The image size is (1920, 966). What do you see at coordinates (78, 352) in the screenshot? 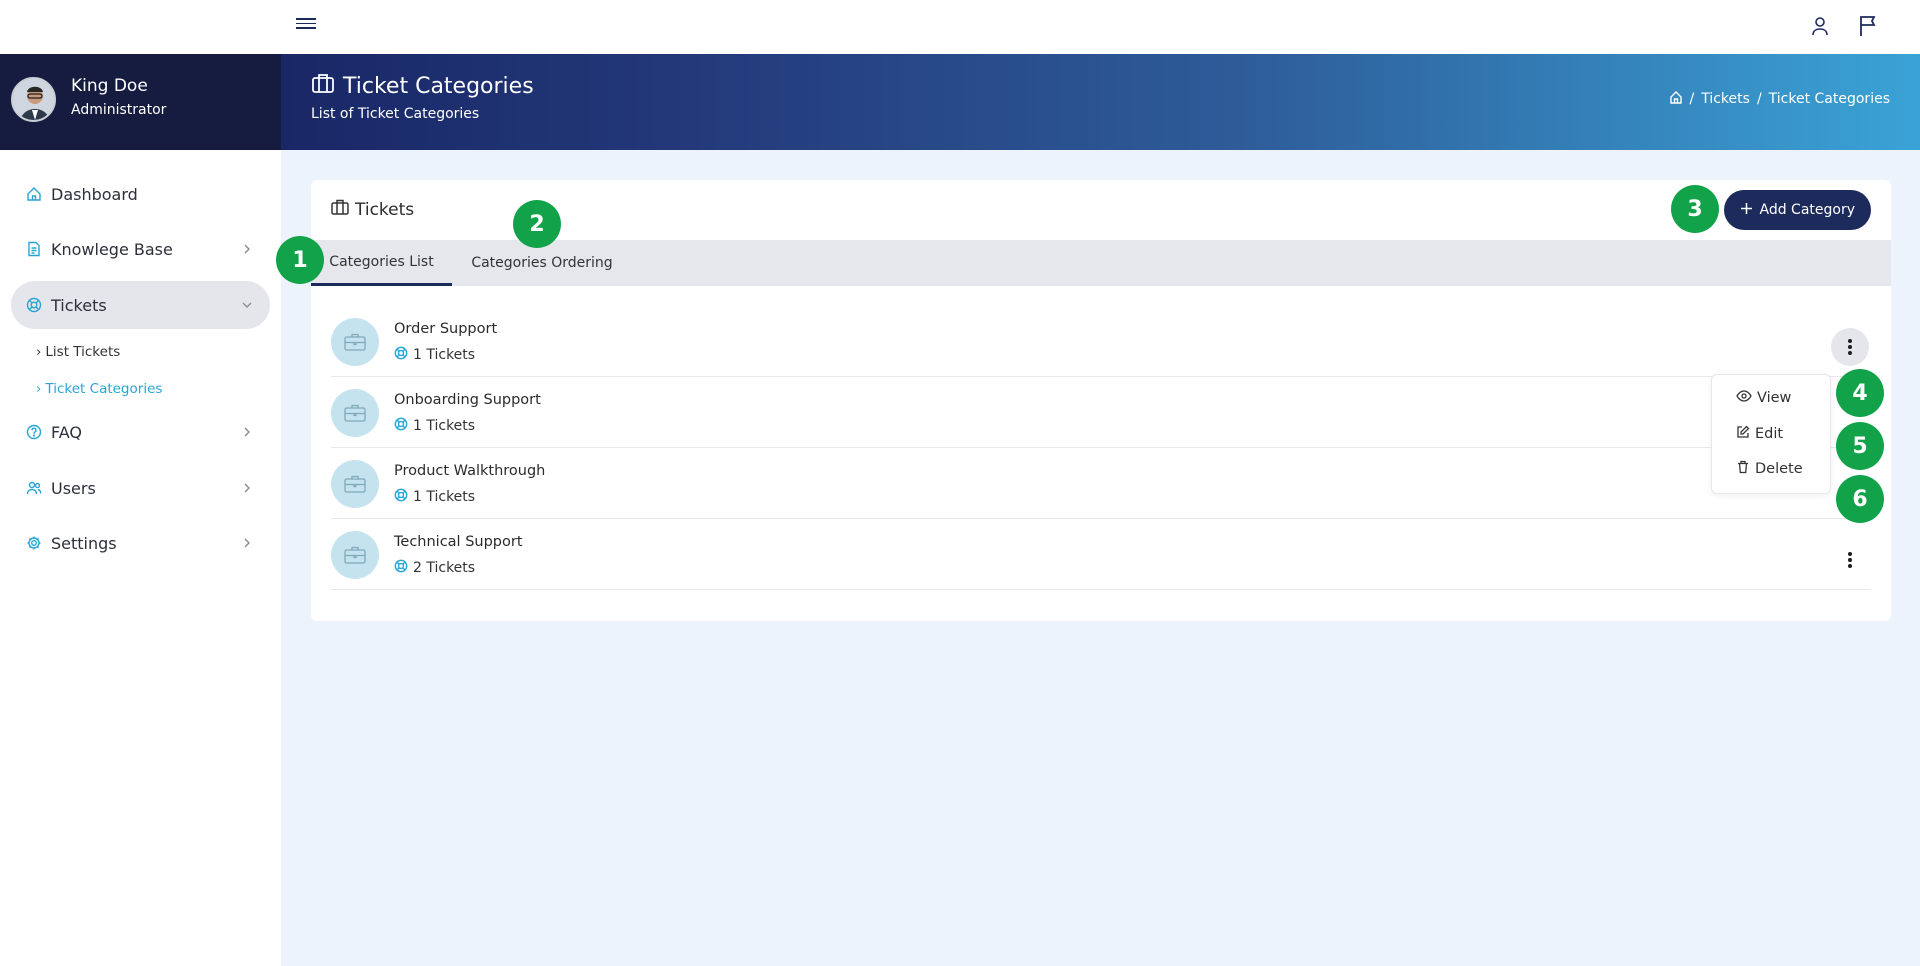
I see `sidebar-subitem-list-tickets: › List Tickets` at bounding box center [78, 352].